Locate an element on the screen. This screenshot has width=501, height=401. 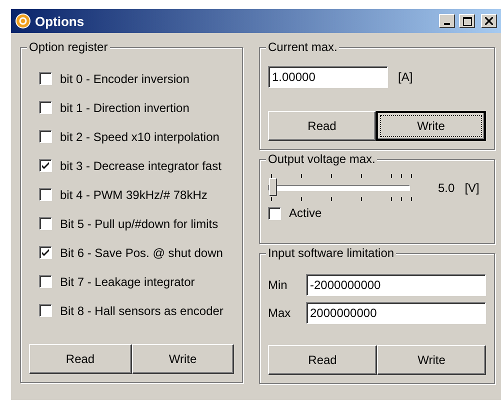
limit-field: 2000000000 is located at coordinates (396, 313).